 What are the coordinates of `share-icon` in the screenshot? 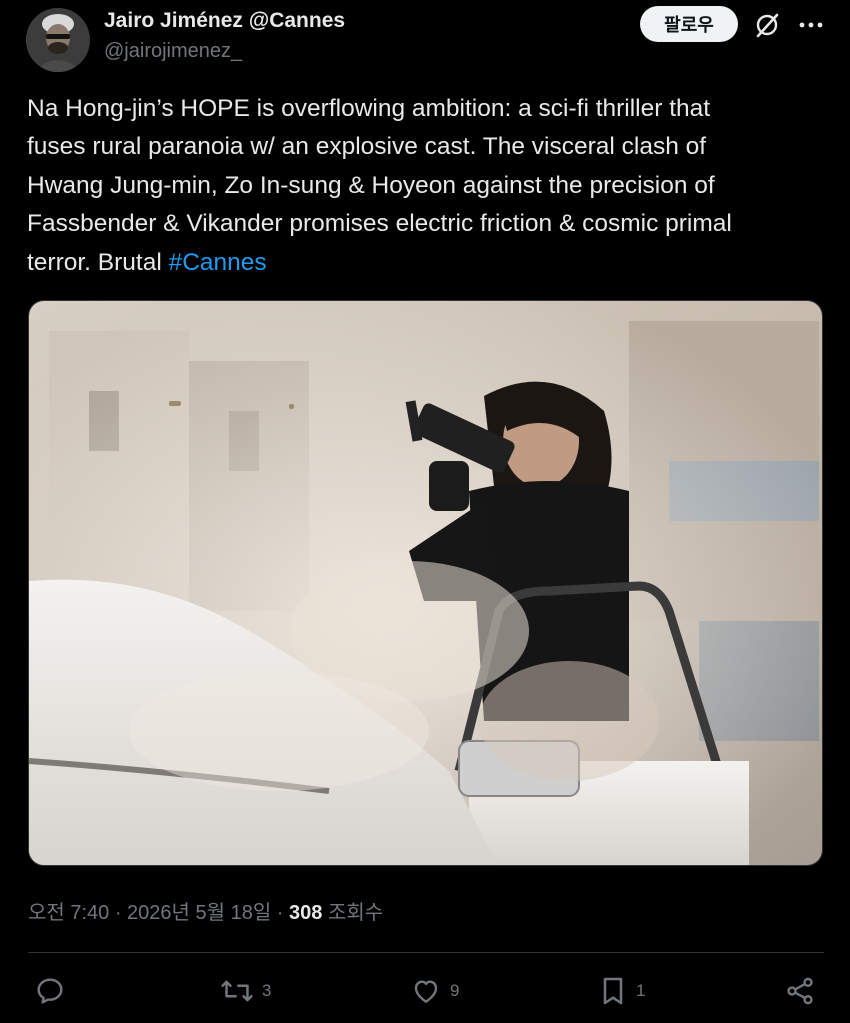 It's located at (800, 991).